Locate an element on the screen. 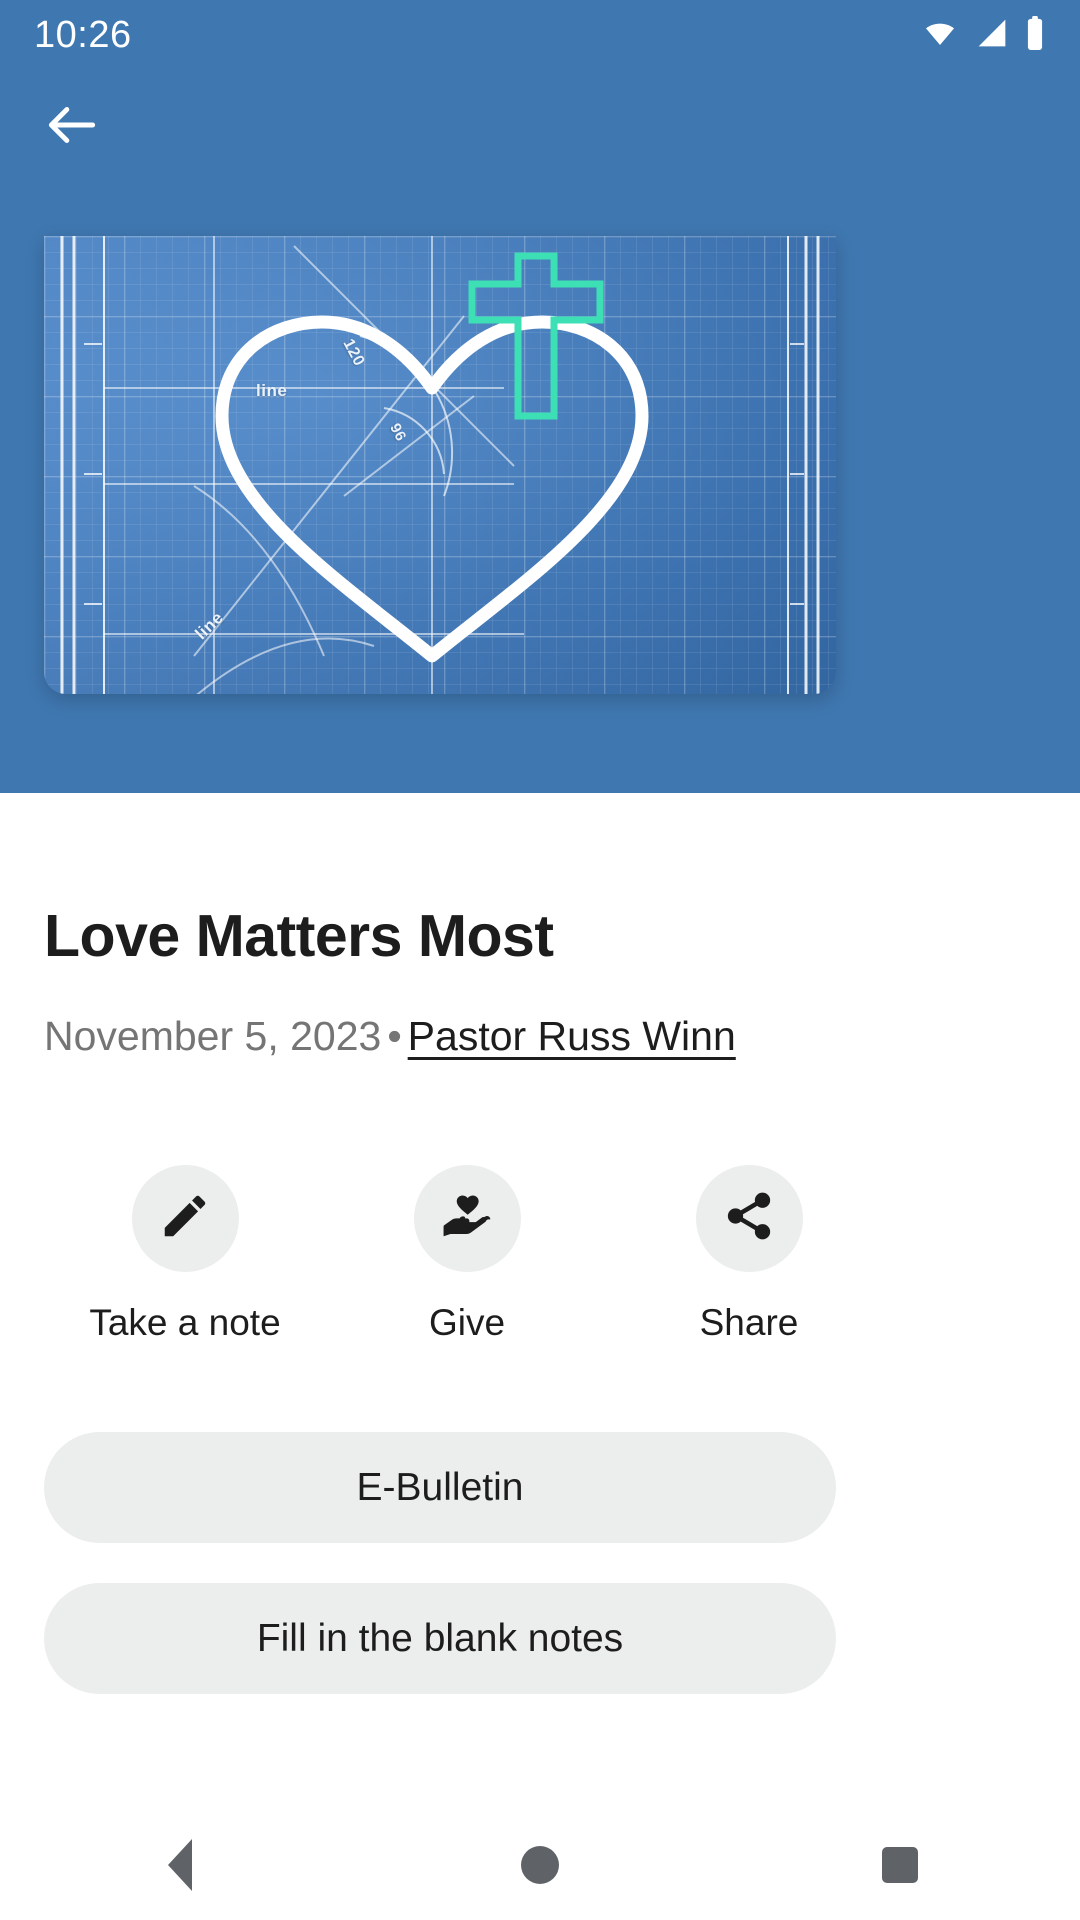  share-button: Share is located at coordinates (749, 1254).